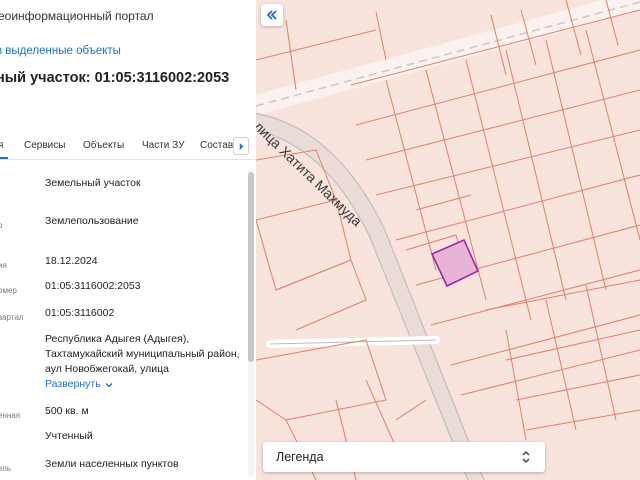 The height and width of the screenshot is (480, 640). Describe the element at coordinates (6, 468) in the screenshot. I see `row-key: ель` at that location.